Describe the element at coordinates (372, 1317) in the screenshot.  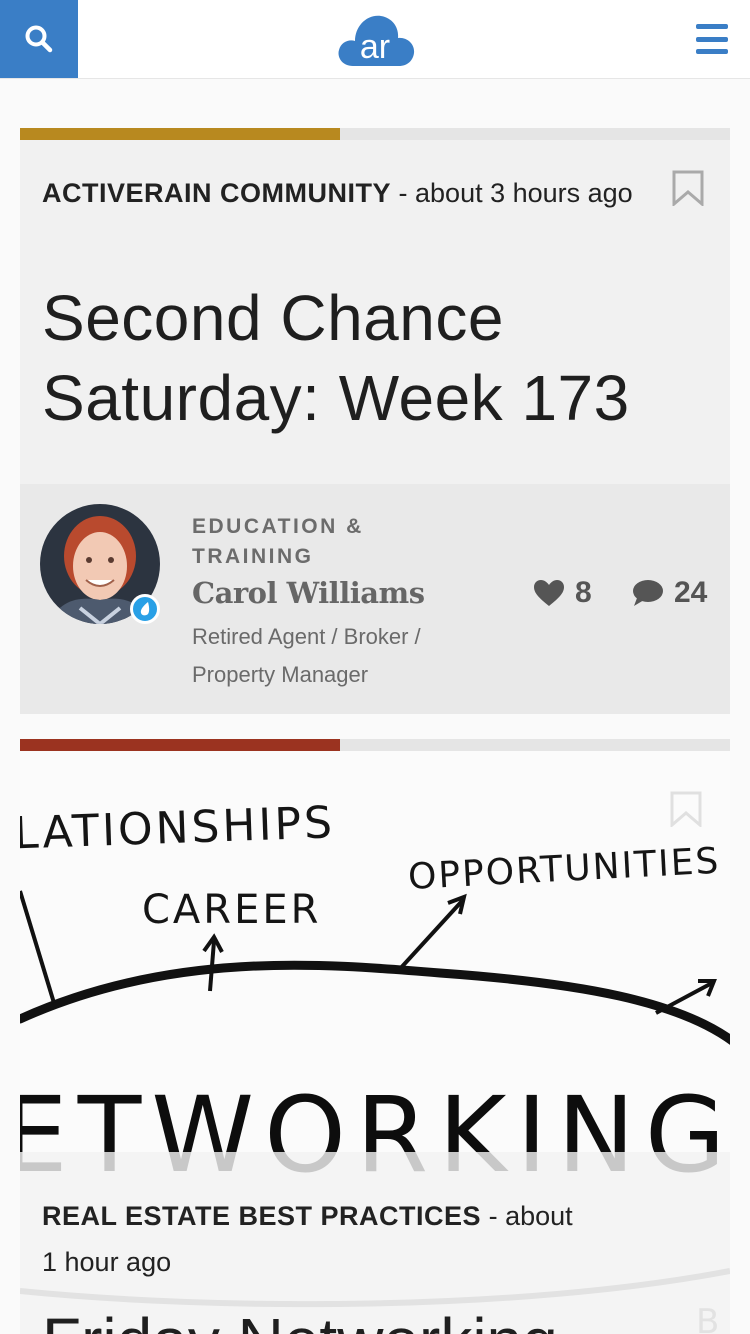
I see `post-title: Friday Networking` at that location.